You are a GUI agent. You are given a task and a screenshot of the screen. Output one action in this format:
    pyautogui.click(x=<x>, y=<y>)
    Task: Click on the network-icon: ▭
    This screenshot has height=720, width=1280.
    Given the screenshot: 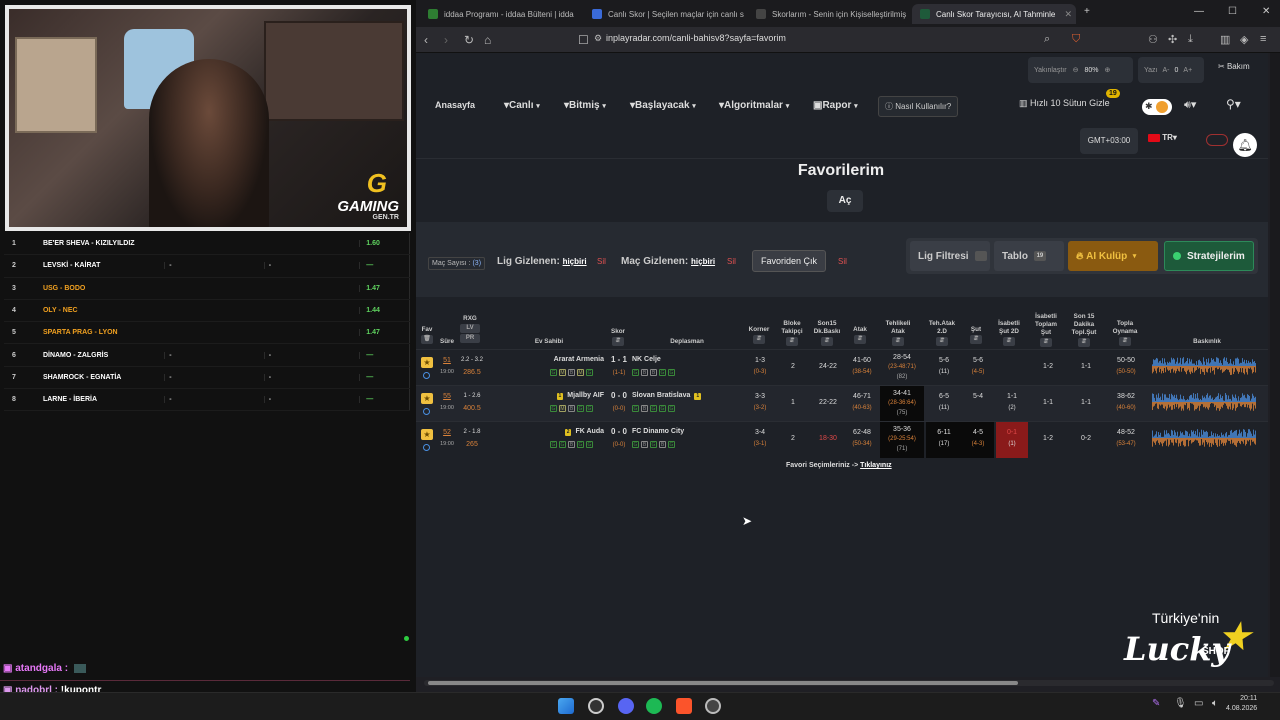 What is the action you would take?
    pyautogui.click(x=1198, y=703)
    